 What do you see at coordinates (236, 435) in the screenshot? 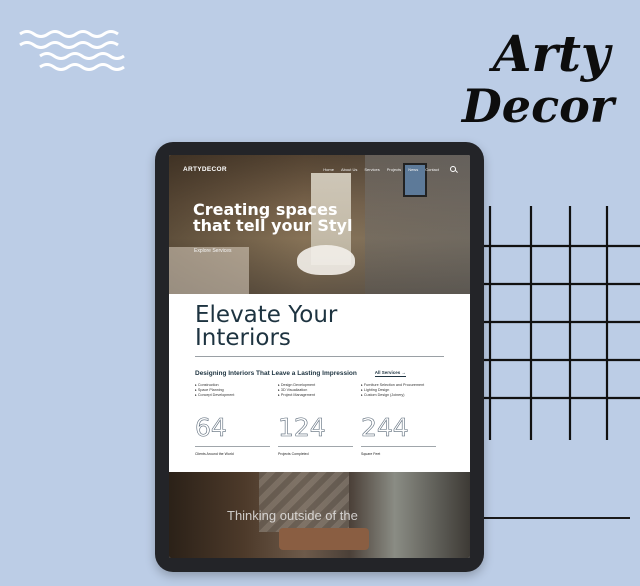
I see `stat-block: 64 Clients Around the World` at bounding box center [236, 435].